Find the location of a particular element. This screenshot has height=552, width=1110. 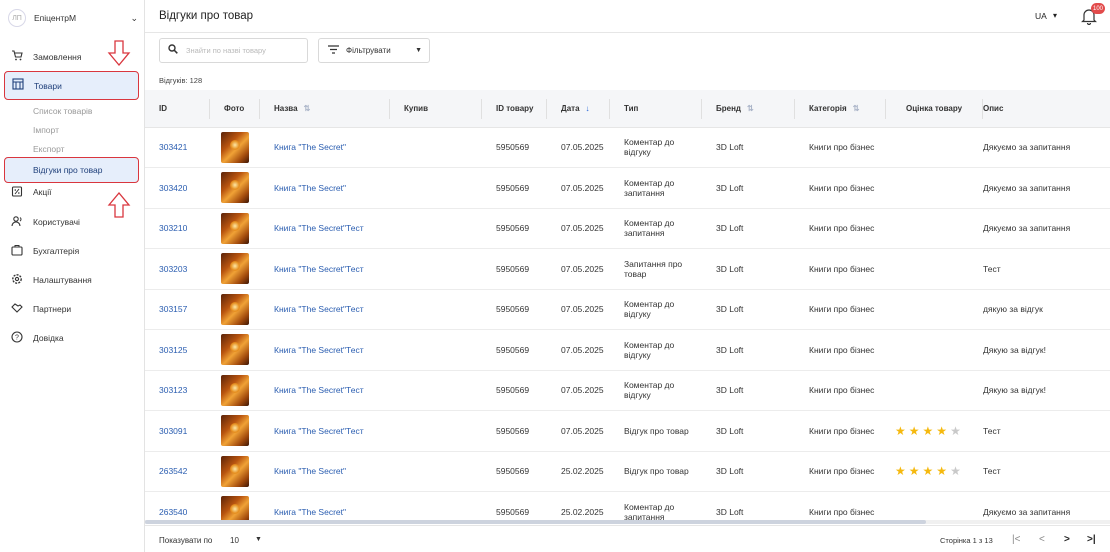

brand-selector: ЛП ЕпіцентрМ ⌄ is located at coordinates (73, 18).